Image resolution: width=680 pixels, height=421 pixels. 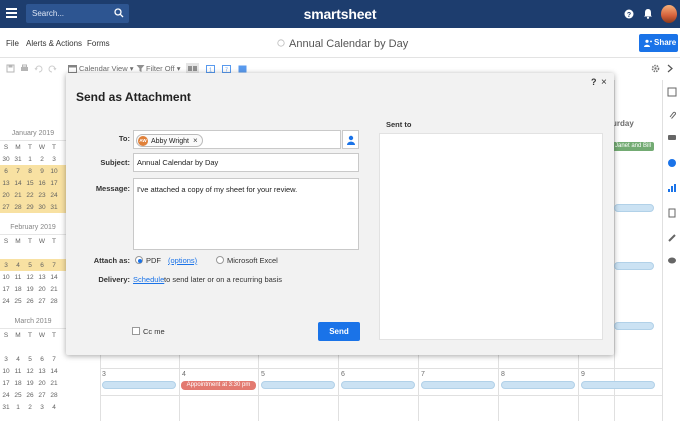 What do you see at coordinates (115, 162) in the screenshot?
I see `subject-label: Subject:` at bounding box center [115, 162].